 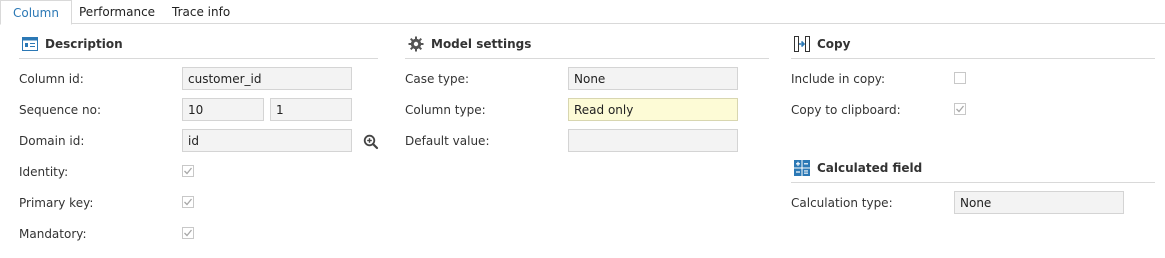 I want to click on calculated-field-title: Calculated field, so click(x=870, y=168).